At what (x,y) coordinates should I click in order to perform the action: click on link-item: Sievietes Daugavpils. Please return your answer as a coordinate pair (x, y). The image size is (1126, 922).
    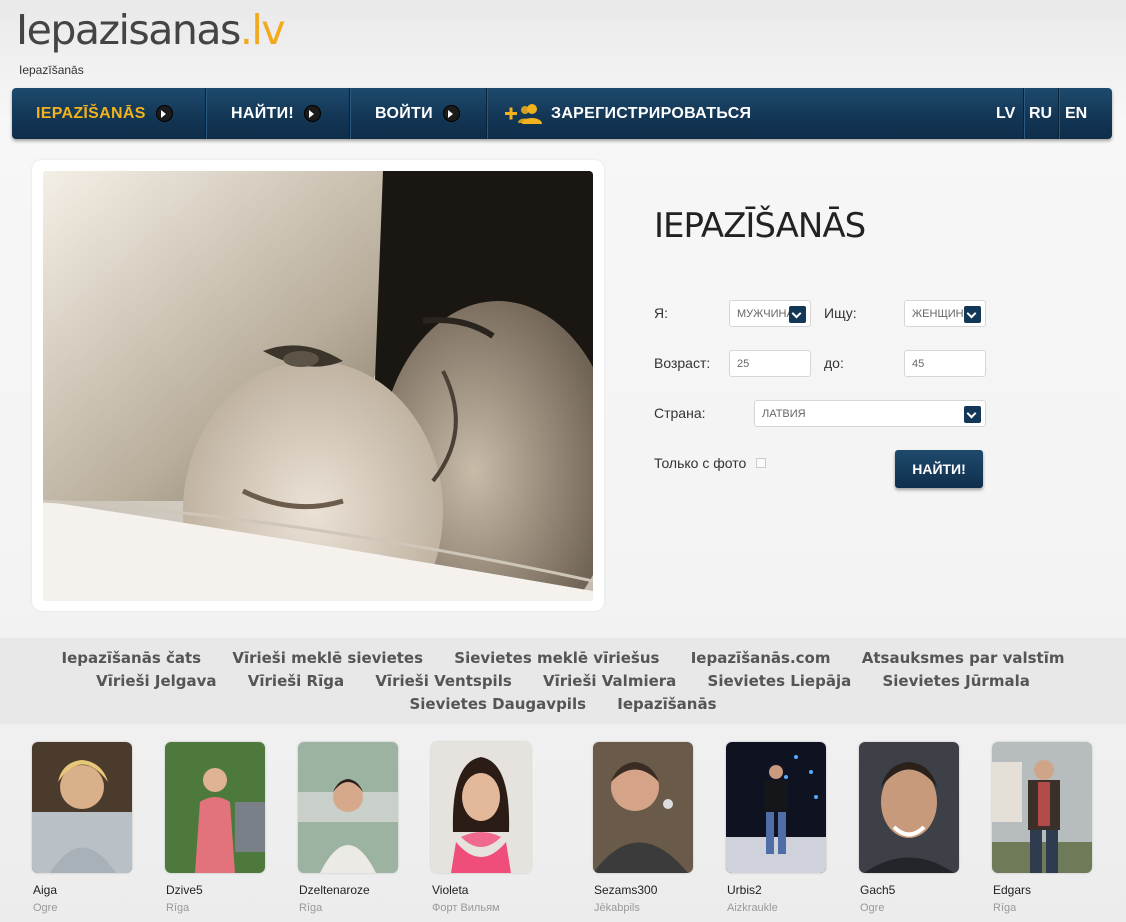
    Looking at the image, I should click on (497, 704).